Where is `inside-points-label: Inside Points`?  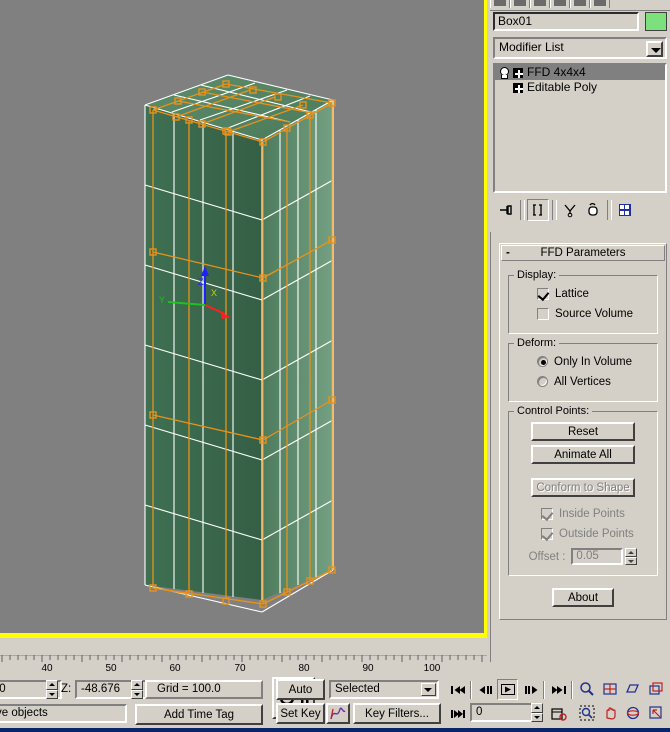
inside-points-label: Inside Points is located at coordinates (592, 513).